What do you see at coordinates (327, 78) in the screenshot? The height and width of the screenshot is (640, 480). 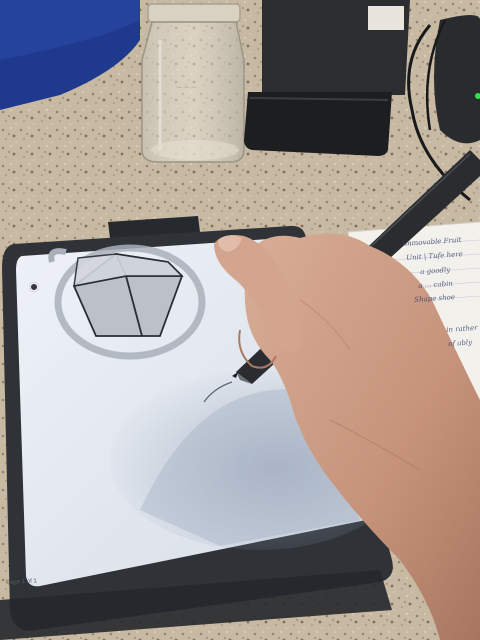 I see `charging-dock` at bounding box center [327, 78].